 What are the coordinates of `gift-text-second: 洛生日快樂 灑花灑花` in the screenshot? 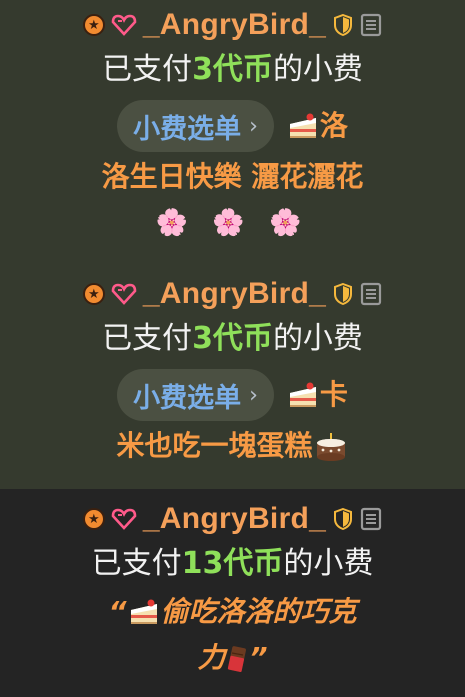 It's located at (232, 176).